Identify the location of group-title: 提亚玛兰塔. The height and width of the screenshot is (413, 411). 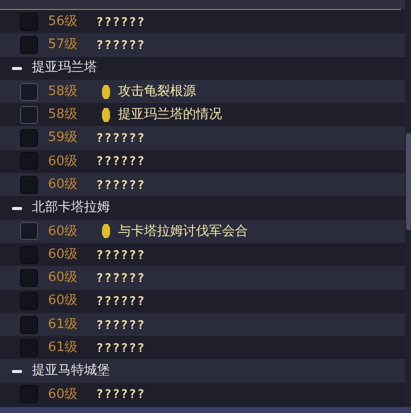
(64, 68).